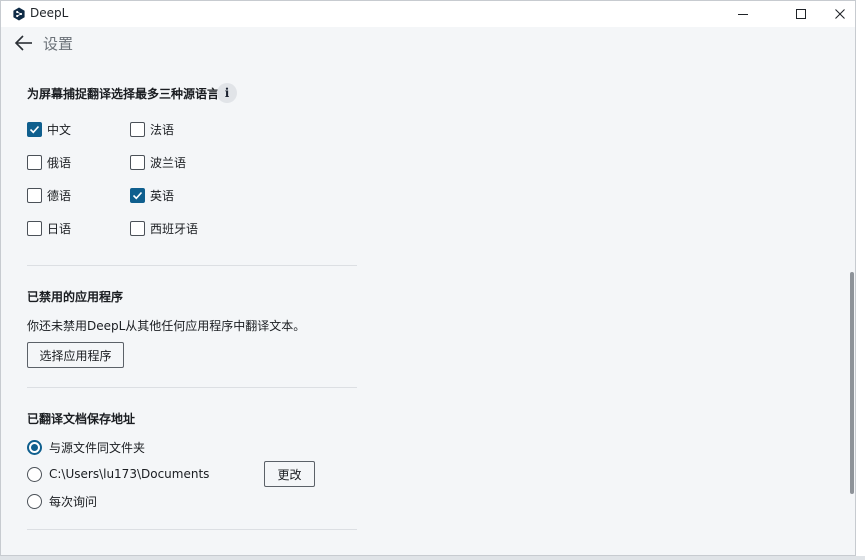 The height and width of the screenshot is (560, 865). What do you see at coordinates (432, 558) in the screenshot?
I see `background-strip-bottom` at bounding box center [432, 558].